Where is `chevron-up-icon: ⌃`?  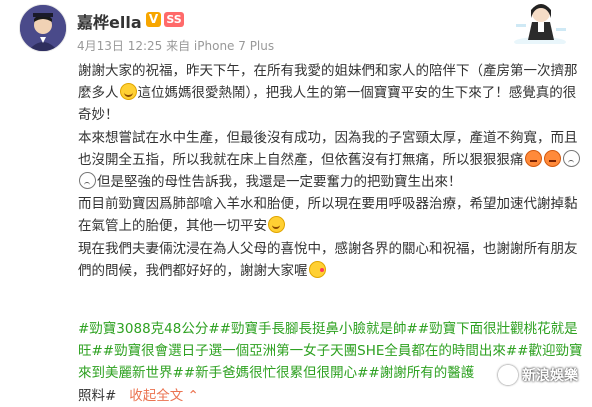 chevron-up-icon: ⌃ is located at coordinates (193, 396).